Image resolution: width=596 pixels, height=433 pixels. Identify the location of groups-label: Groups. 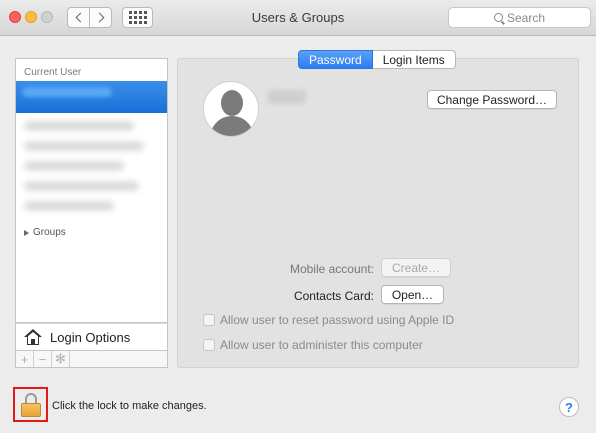
(49, 232).